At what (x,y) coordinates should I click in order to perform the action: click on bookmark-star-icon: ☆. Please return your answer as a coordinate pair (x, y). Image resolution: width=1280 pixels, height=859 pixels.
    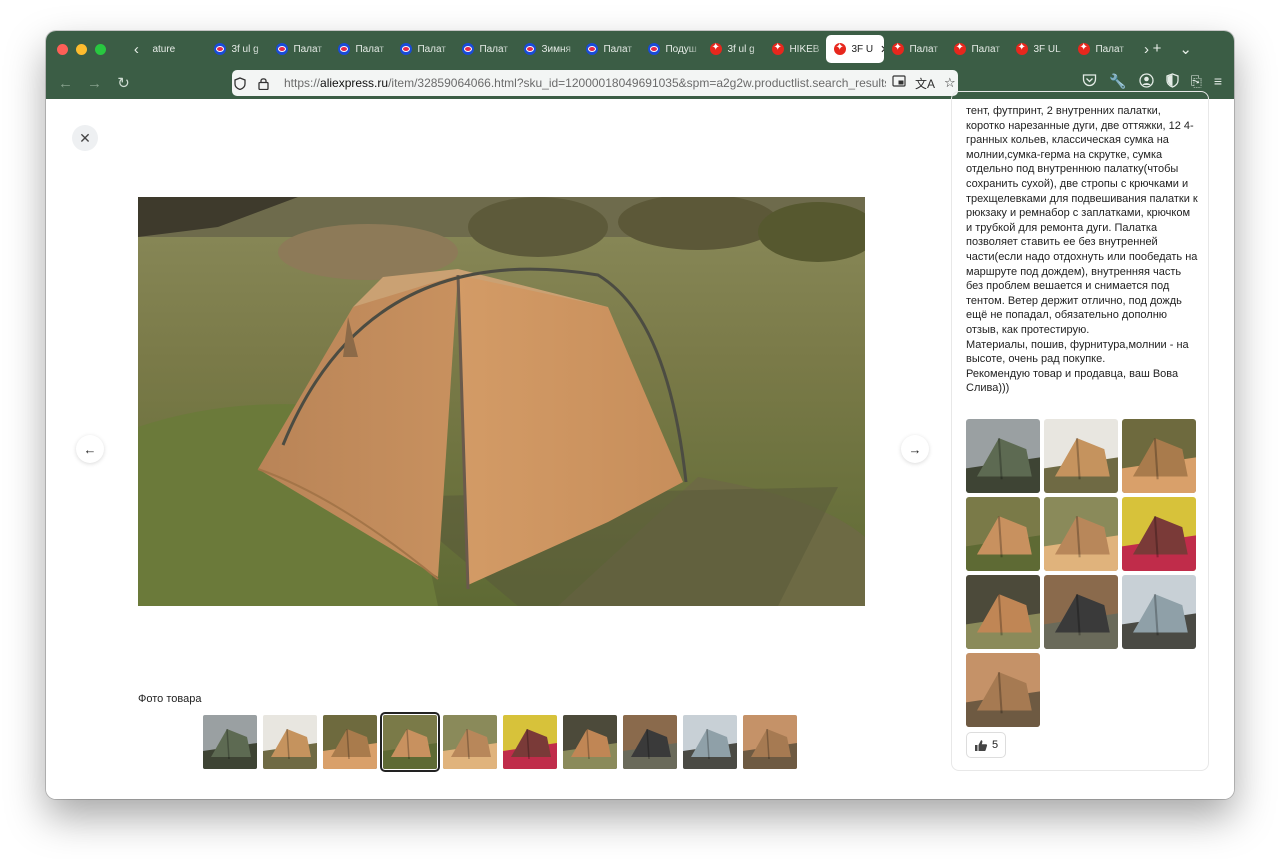
    Looking at the image, I should click on (950, 83).